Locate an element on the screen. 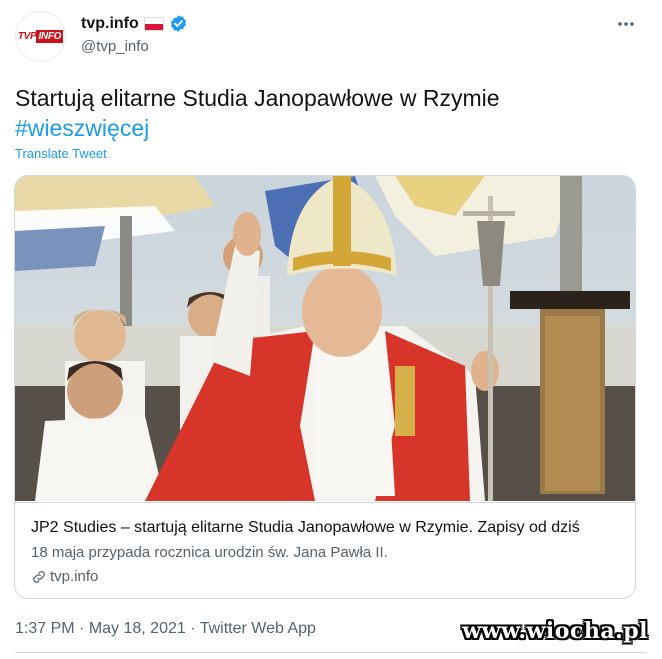 Image resolution: width=662 pixels, height=659 pixels. tweet-date: May 18, 2021 is located at coordinates (137, 628).